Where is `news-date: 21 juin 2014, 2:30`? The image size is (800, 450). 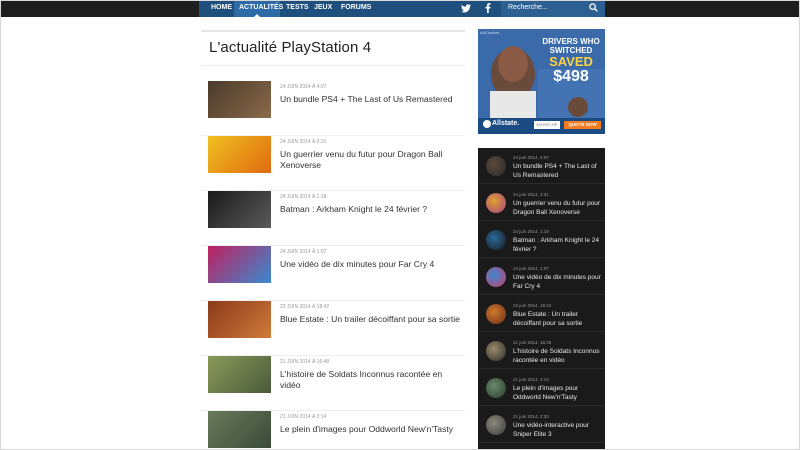 news-date: 21 juin 2014, 2:30 is located at coordinates (531, 416).